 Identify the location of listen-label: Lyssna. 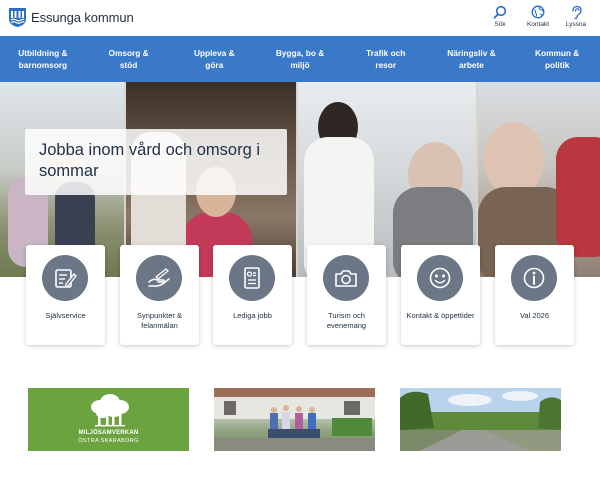
(576, 24).